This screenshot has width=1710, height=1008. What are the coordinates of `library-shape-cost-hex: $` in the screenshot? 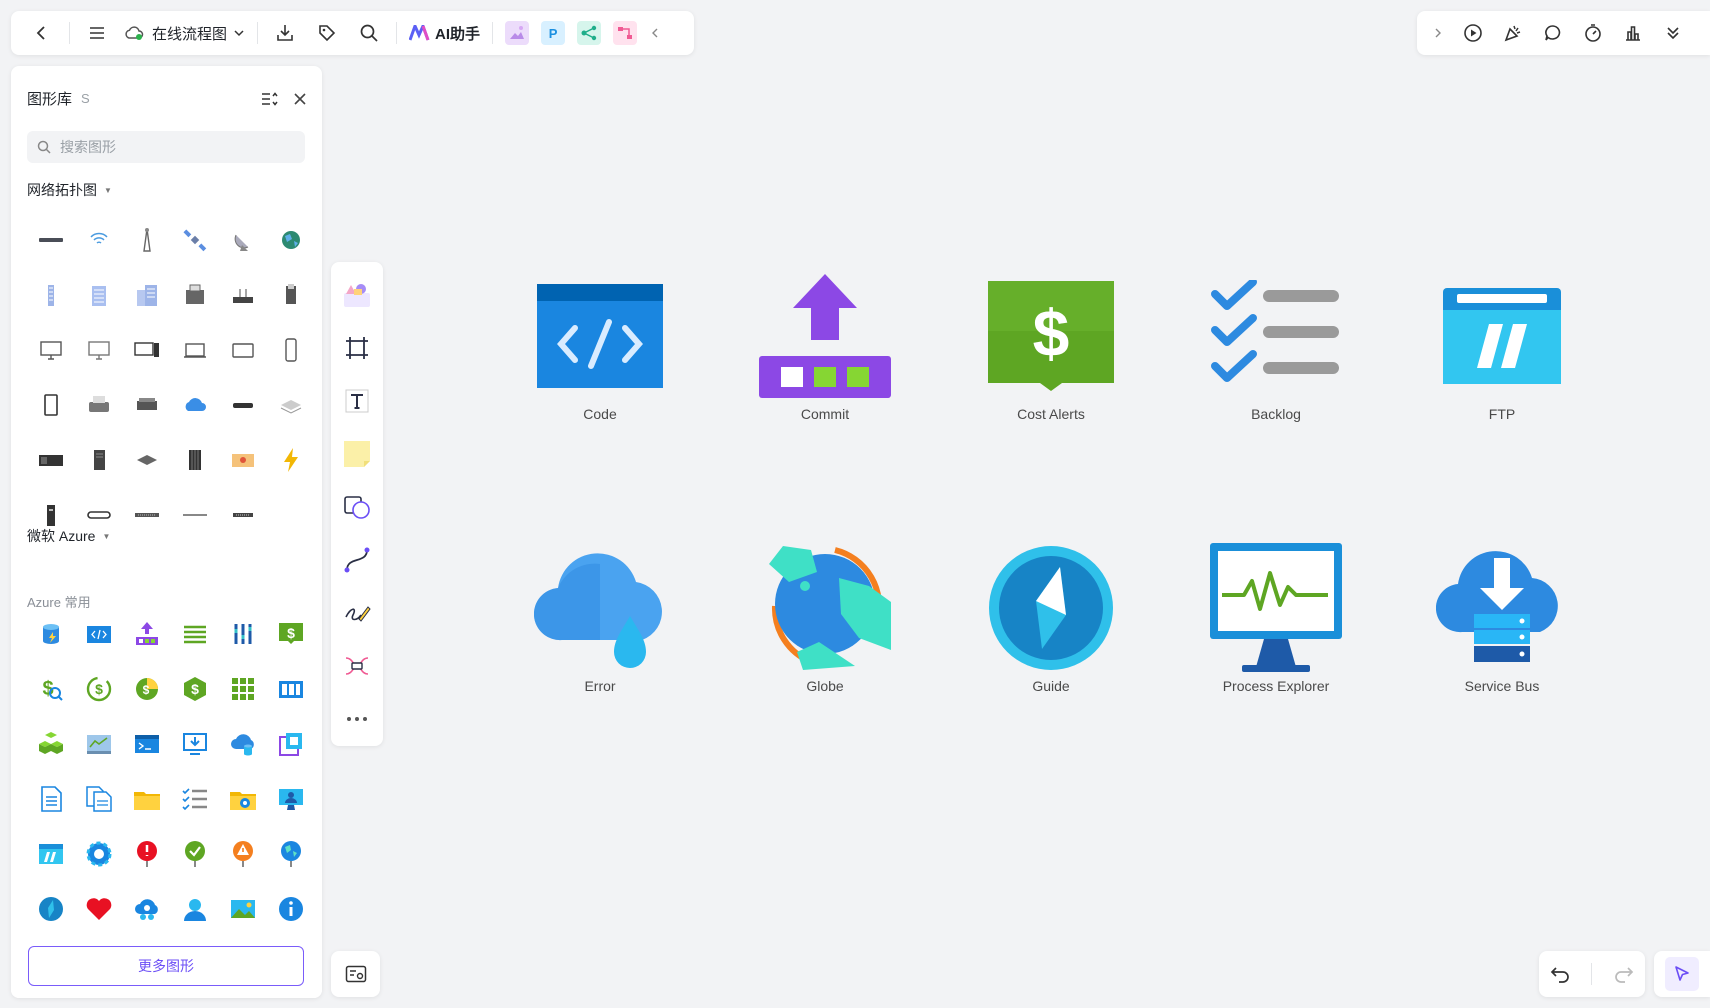 It's located at (195, 688).